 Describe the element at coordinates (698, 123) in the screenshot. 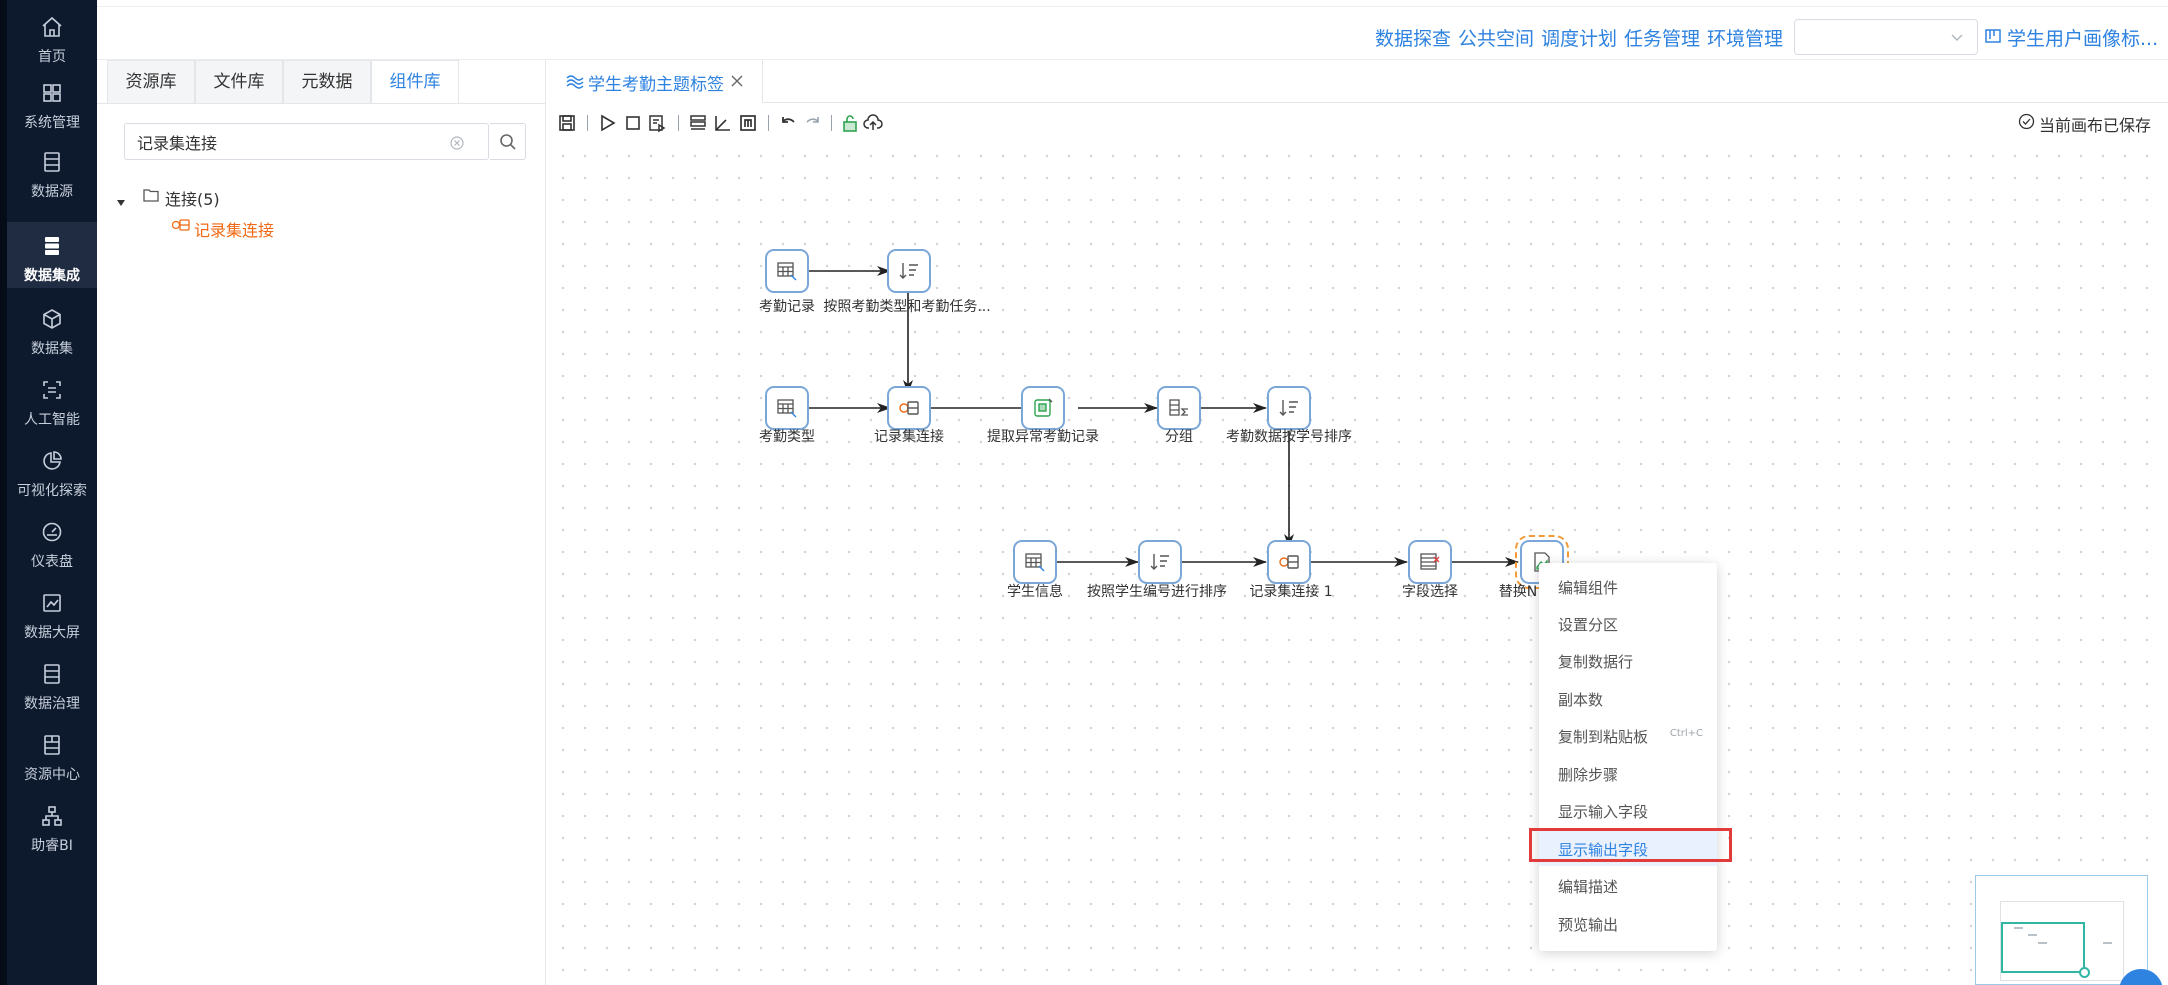

I see `align-icon` at that location.